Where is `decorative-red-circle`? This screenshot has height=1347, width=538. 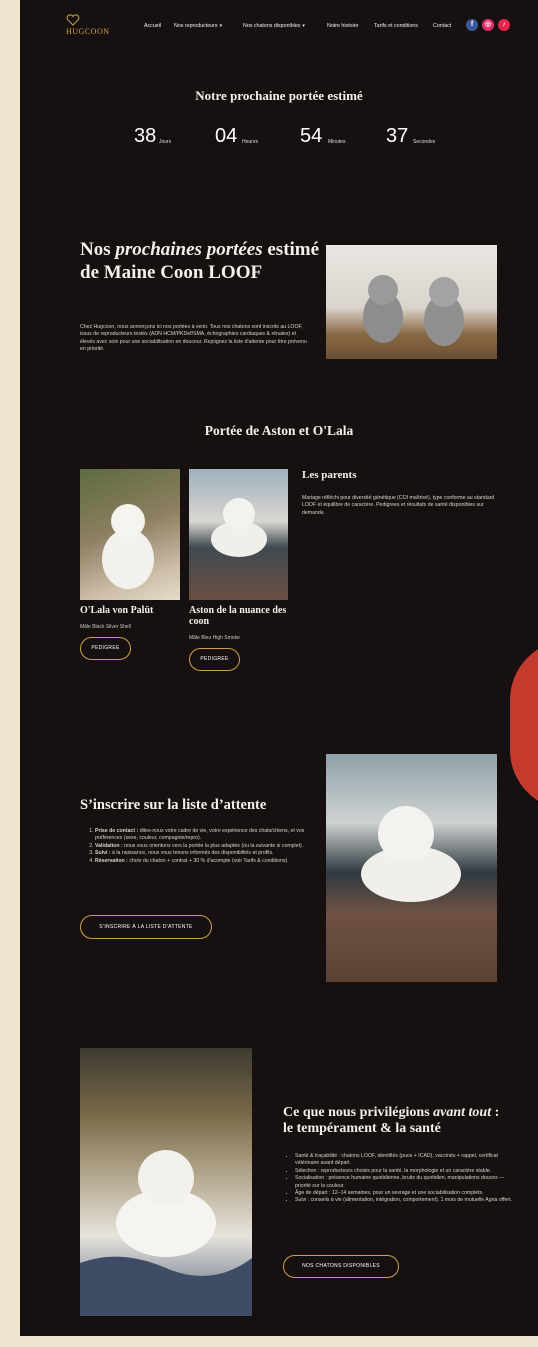 decorative-red-circle is located at coordinates (524, 725).